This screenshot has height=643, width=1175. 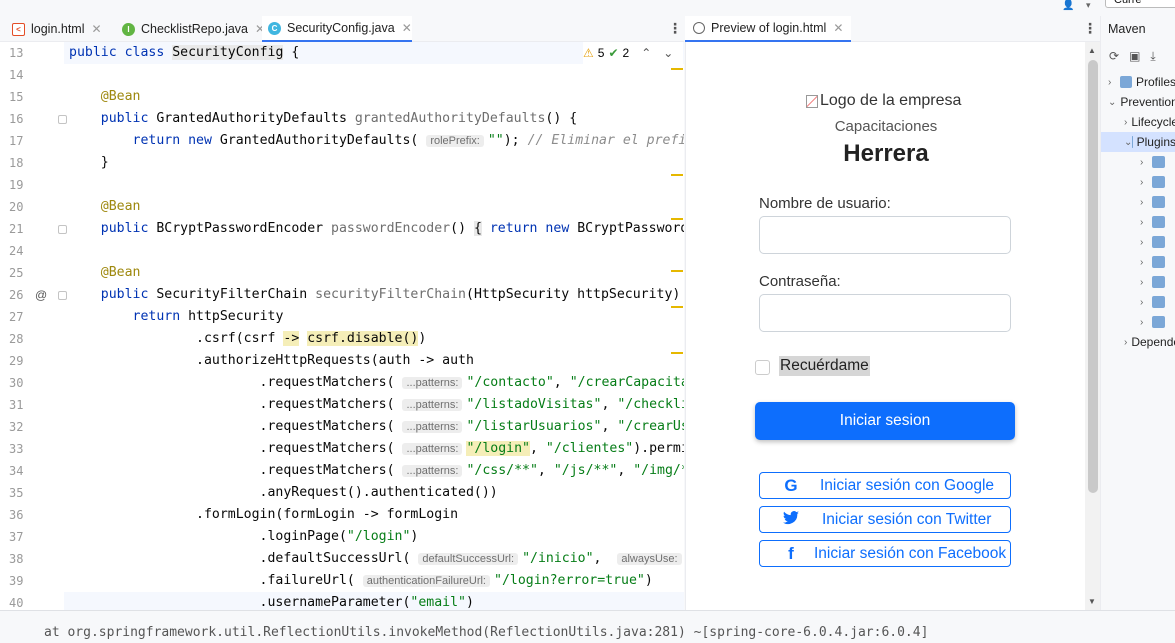 I want to click on facebook-login-button: f Iniciar sesión con Facebook, so click(x=885, y=553).